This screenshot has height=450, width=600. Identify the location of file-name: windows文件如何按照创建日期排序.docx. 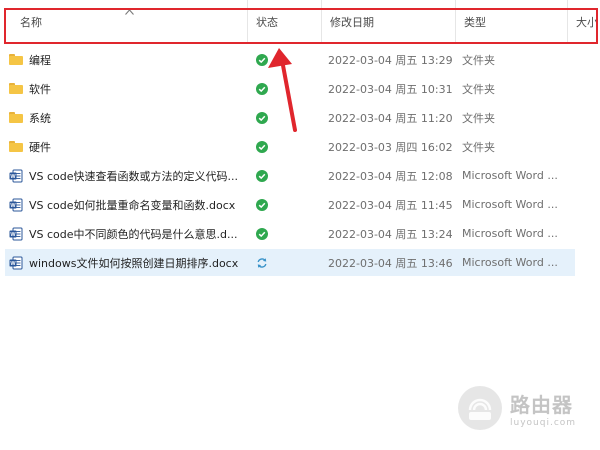
(134, 263).